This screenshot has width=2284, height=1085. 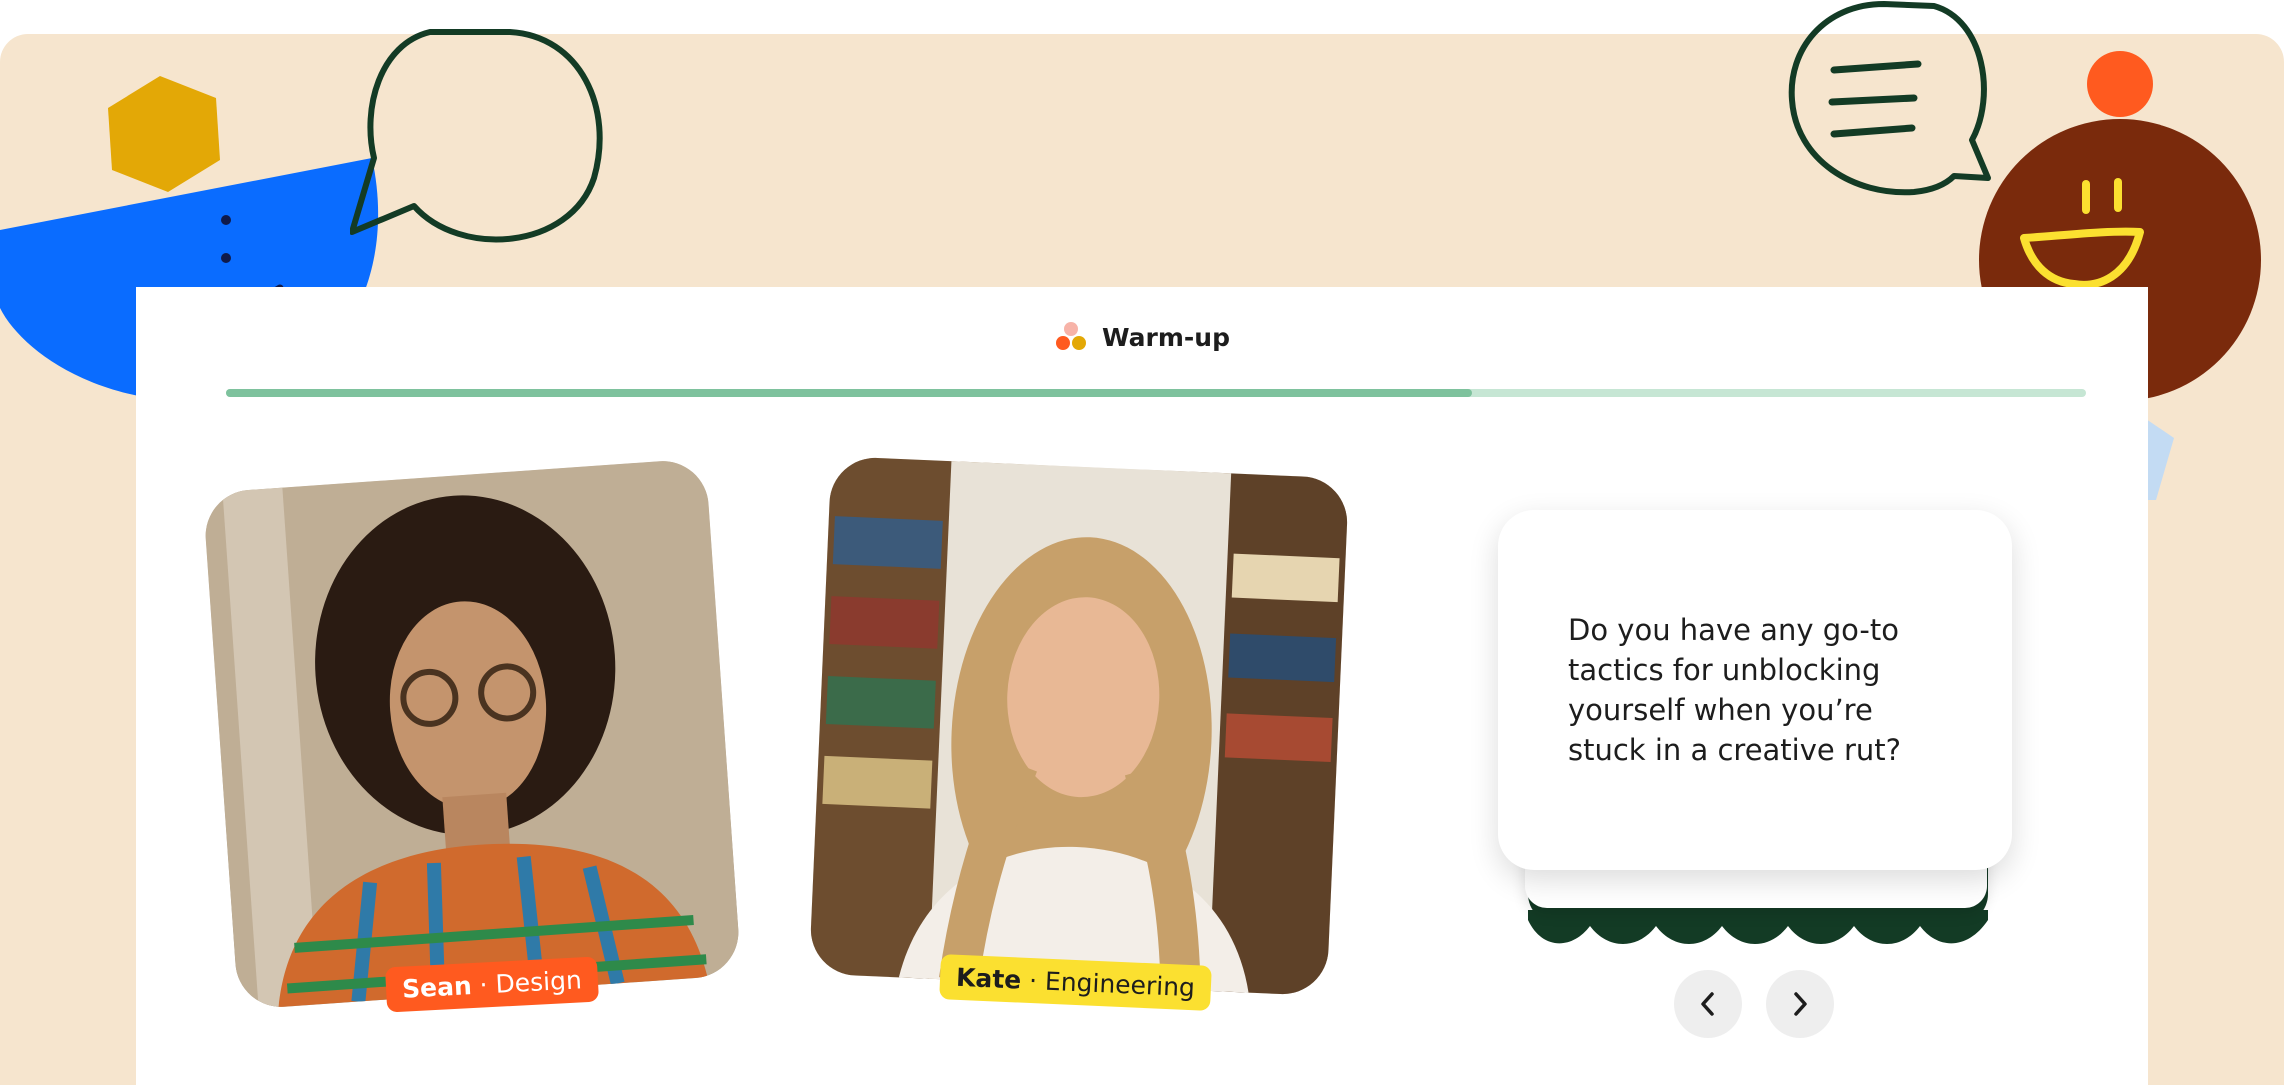 I want to click on progress-bar, so click(x=1156, y=393).